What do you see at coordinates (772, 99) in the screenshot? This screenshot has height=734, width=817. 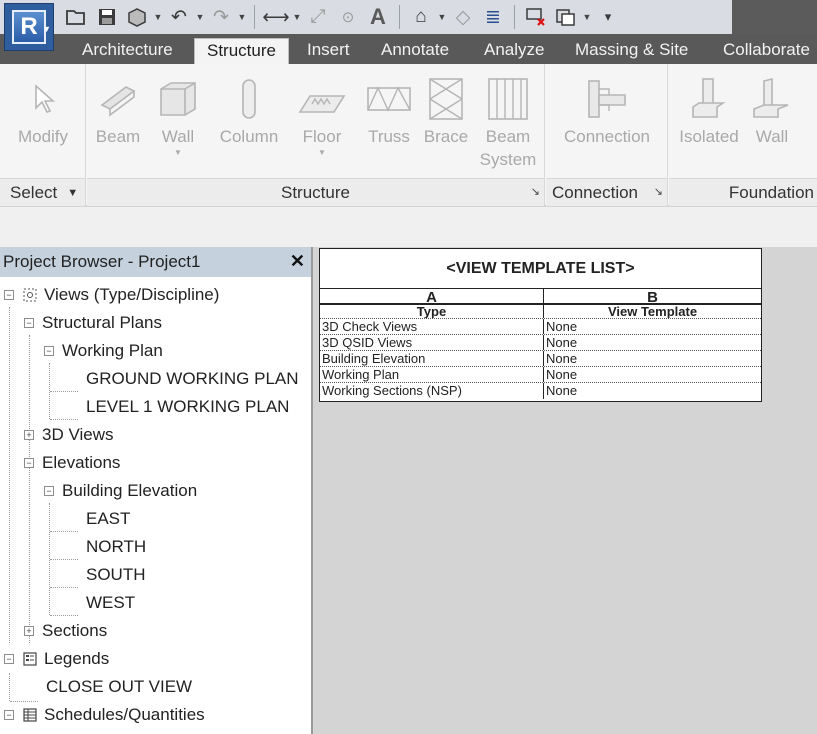 I see `wall-foundation-icon` at bounding box center [772, 99].